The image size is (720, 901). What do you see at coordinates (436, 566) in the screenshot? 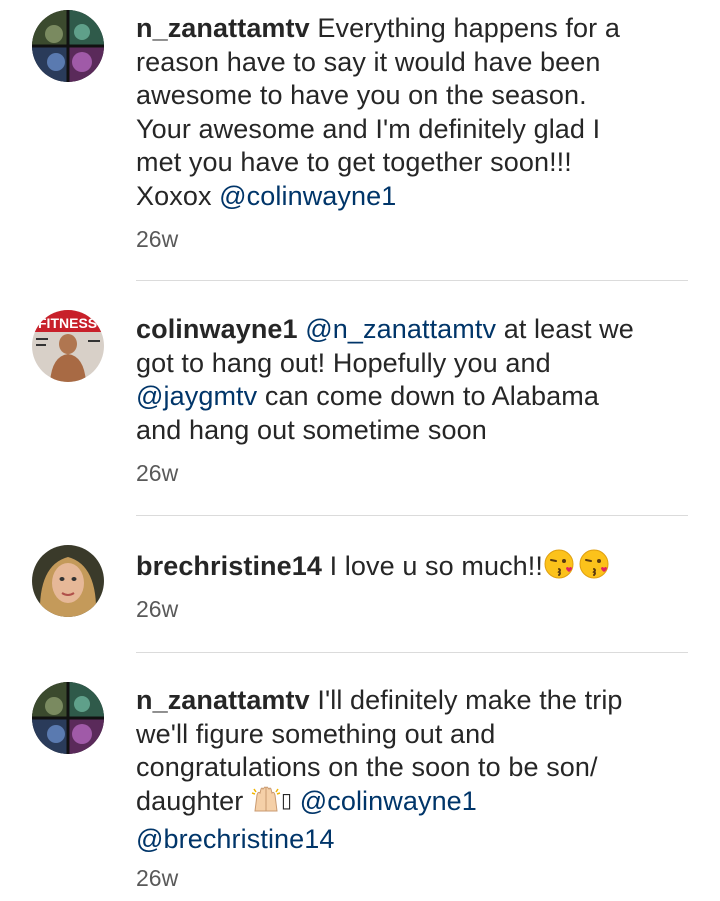
I see `comment-body: I love u so much!!` at bounding box center [436, 566].